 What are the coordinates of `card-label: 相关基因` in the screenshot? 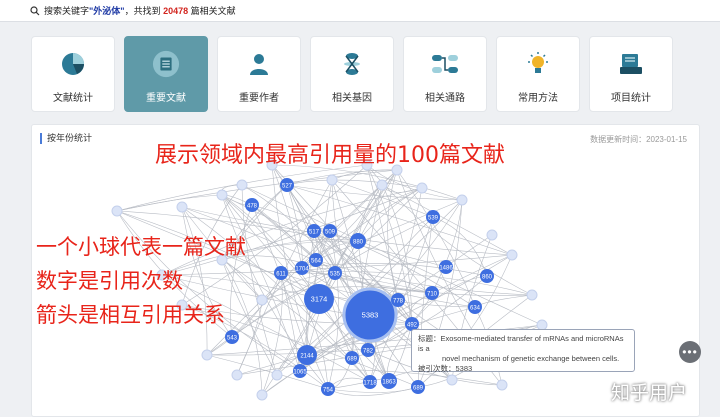 It's located at (352, 98).